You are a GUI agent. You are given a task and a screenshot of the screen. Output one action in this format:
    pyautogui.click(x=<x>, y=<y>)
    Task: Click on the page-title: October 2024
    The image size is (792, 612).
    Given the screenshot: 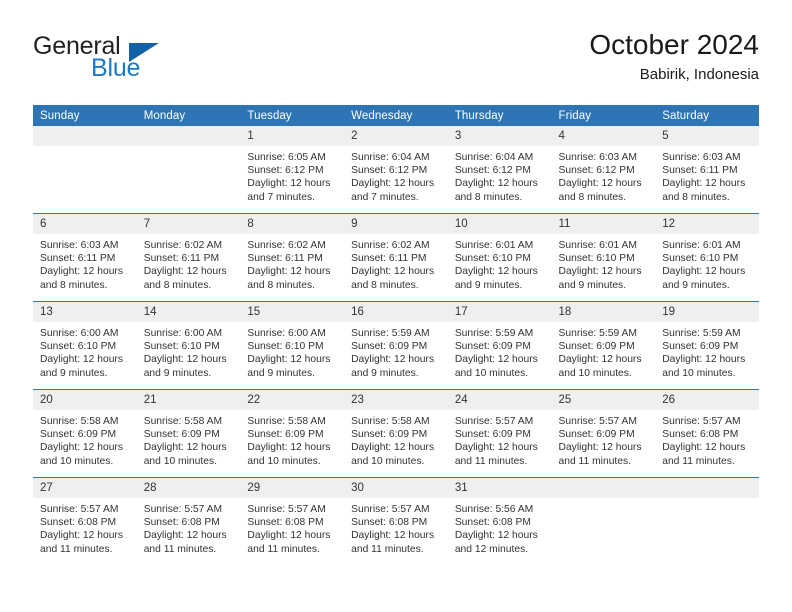 What is the action you would take?
    pyautogui.click(x=674, y=44)
    